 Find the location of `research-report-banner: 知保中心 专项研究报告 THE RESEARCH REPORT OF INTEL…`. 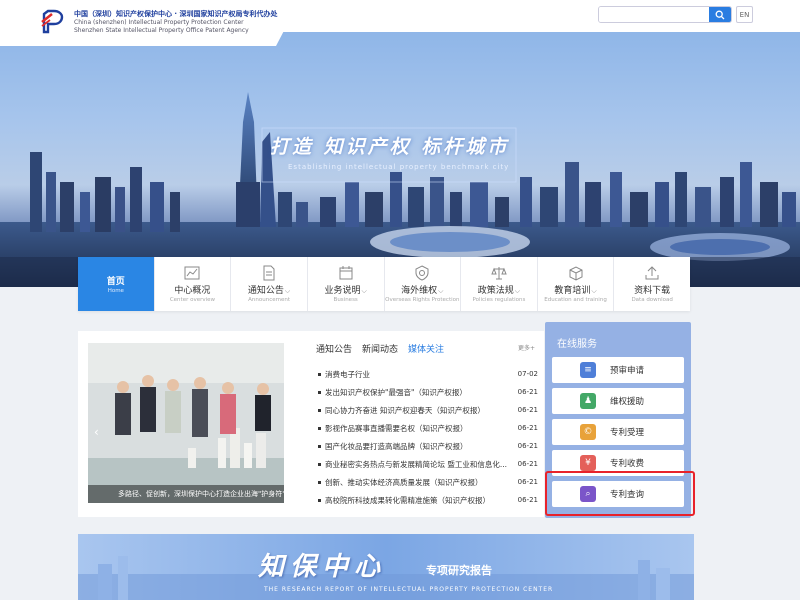

research-report-banner: 知保中心 专项研究报告 THE RESEARCH REPORT OF INTEL… is located at coordinates (386, 567).